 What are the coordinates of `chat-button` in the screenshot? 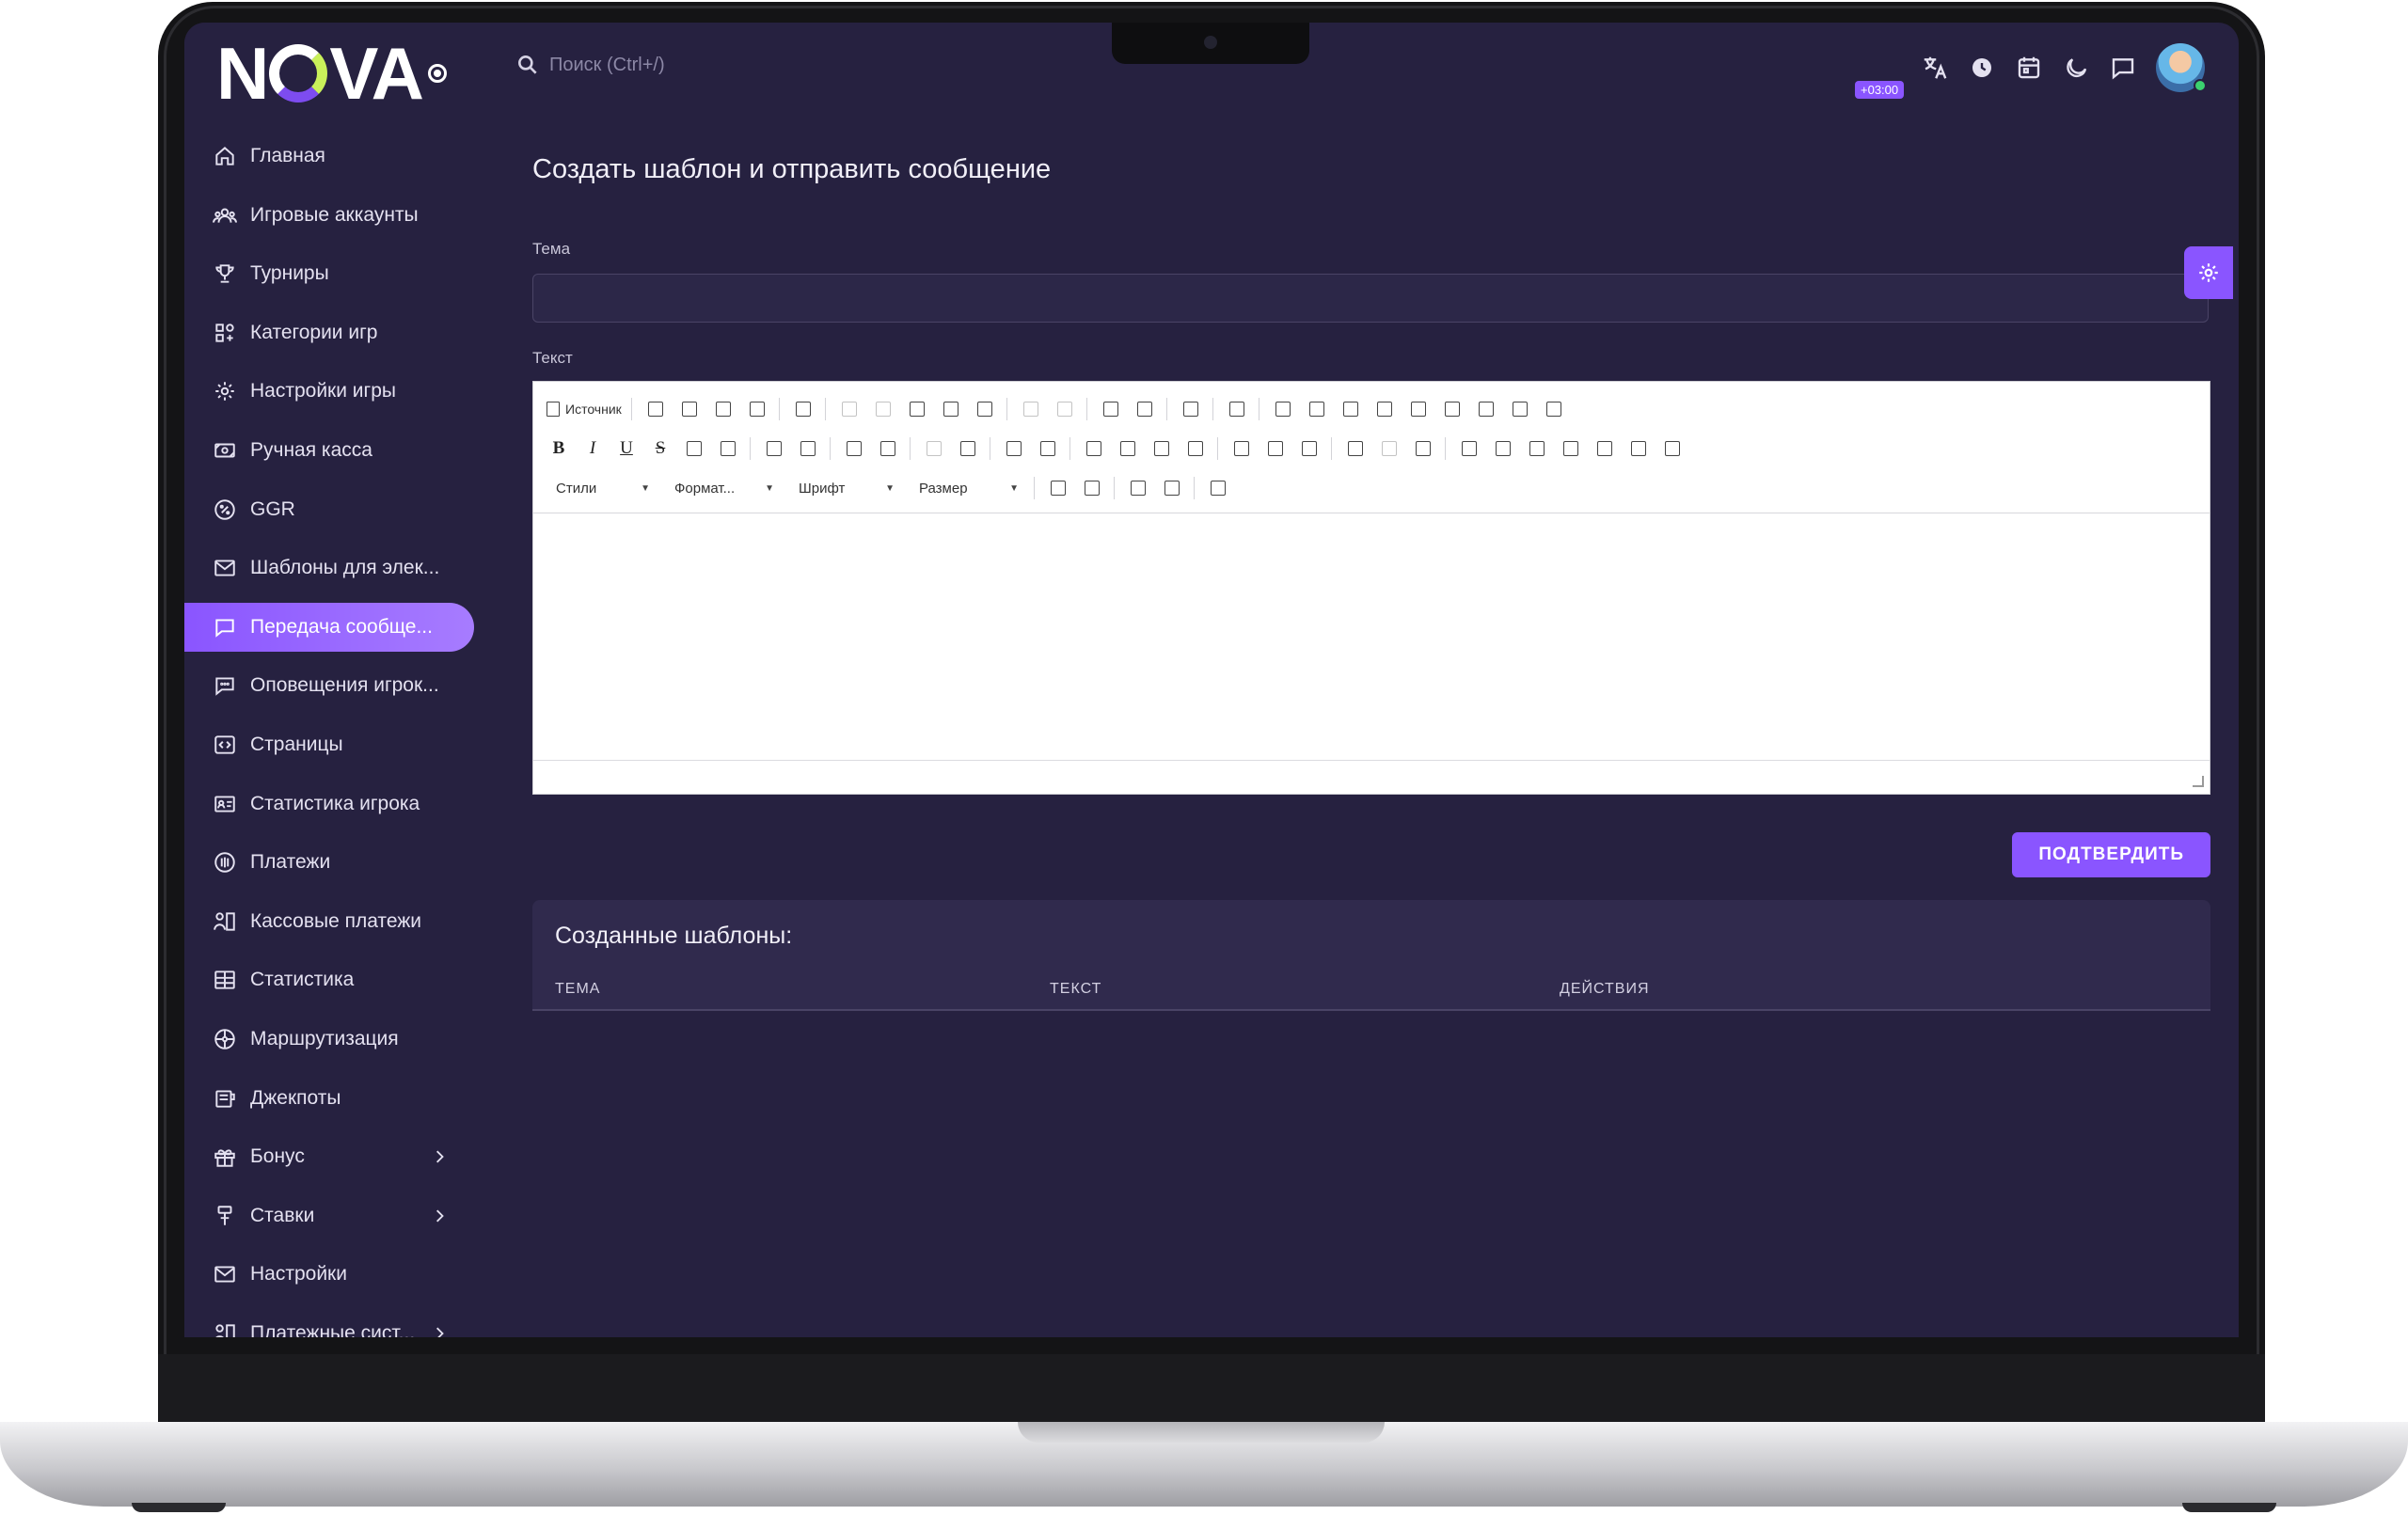 It's located at (2123, 68).